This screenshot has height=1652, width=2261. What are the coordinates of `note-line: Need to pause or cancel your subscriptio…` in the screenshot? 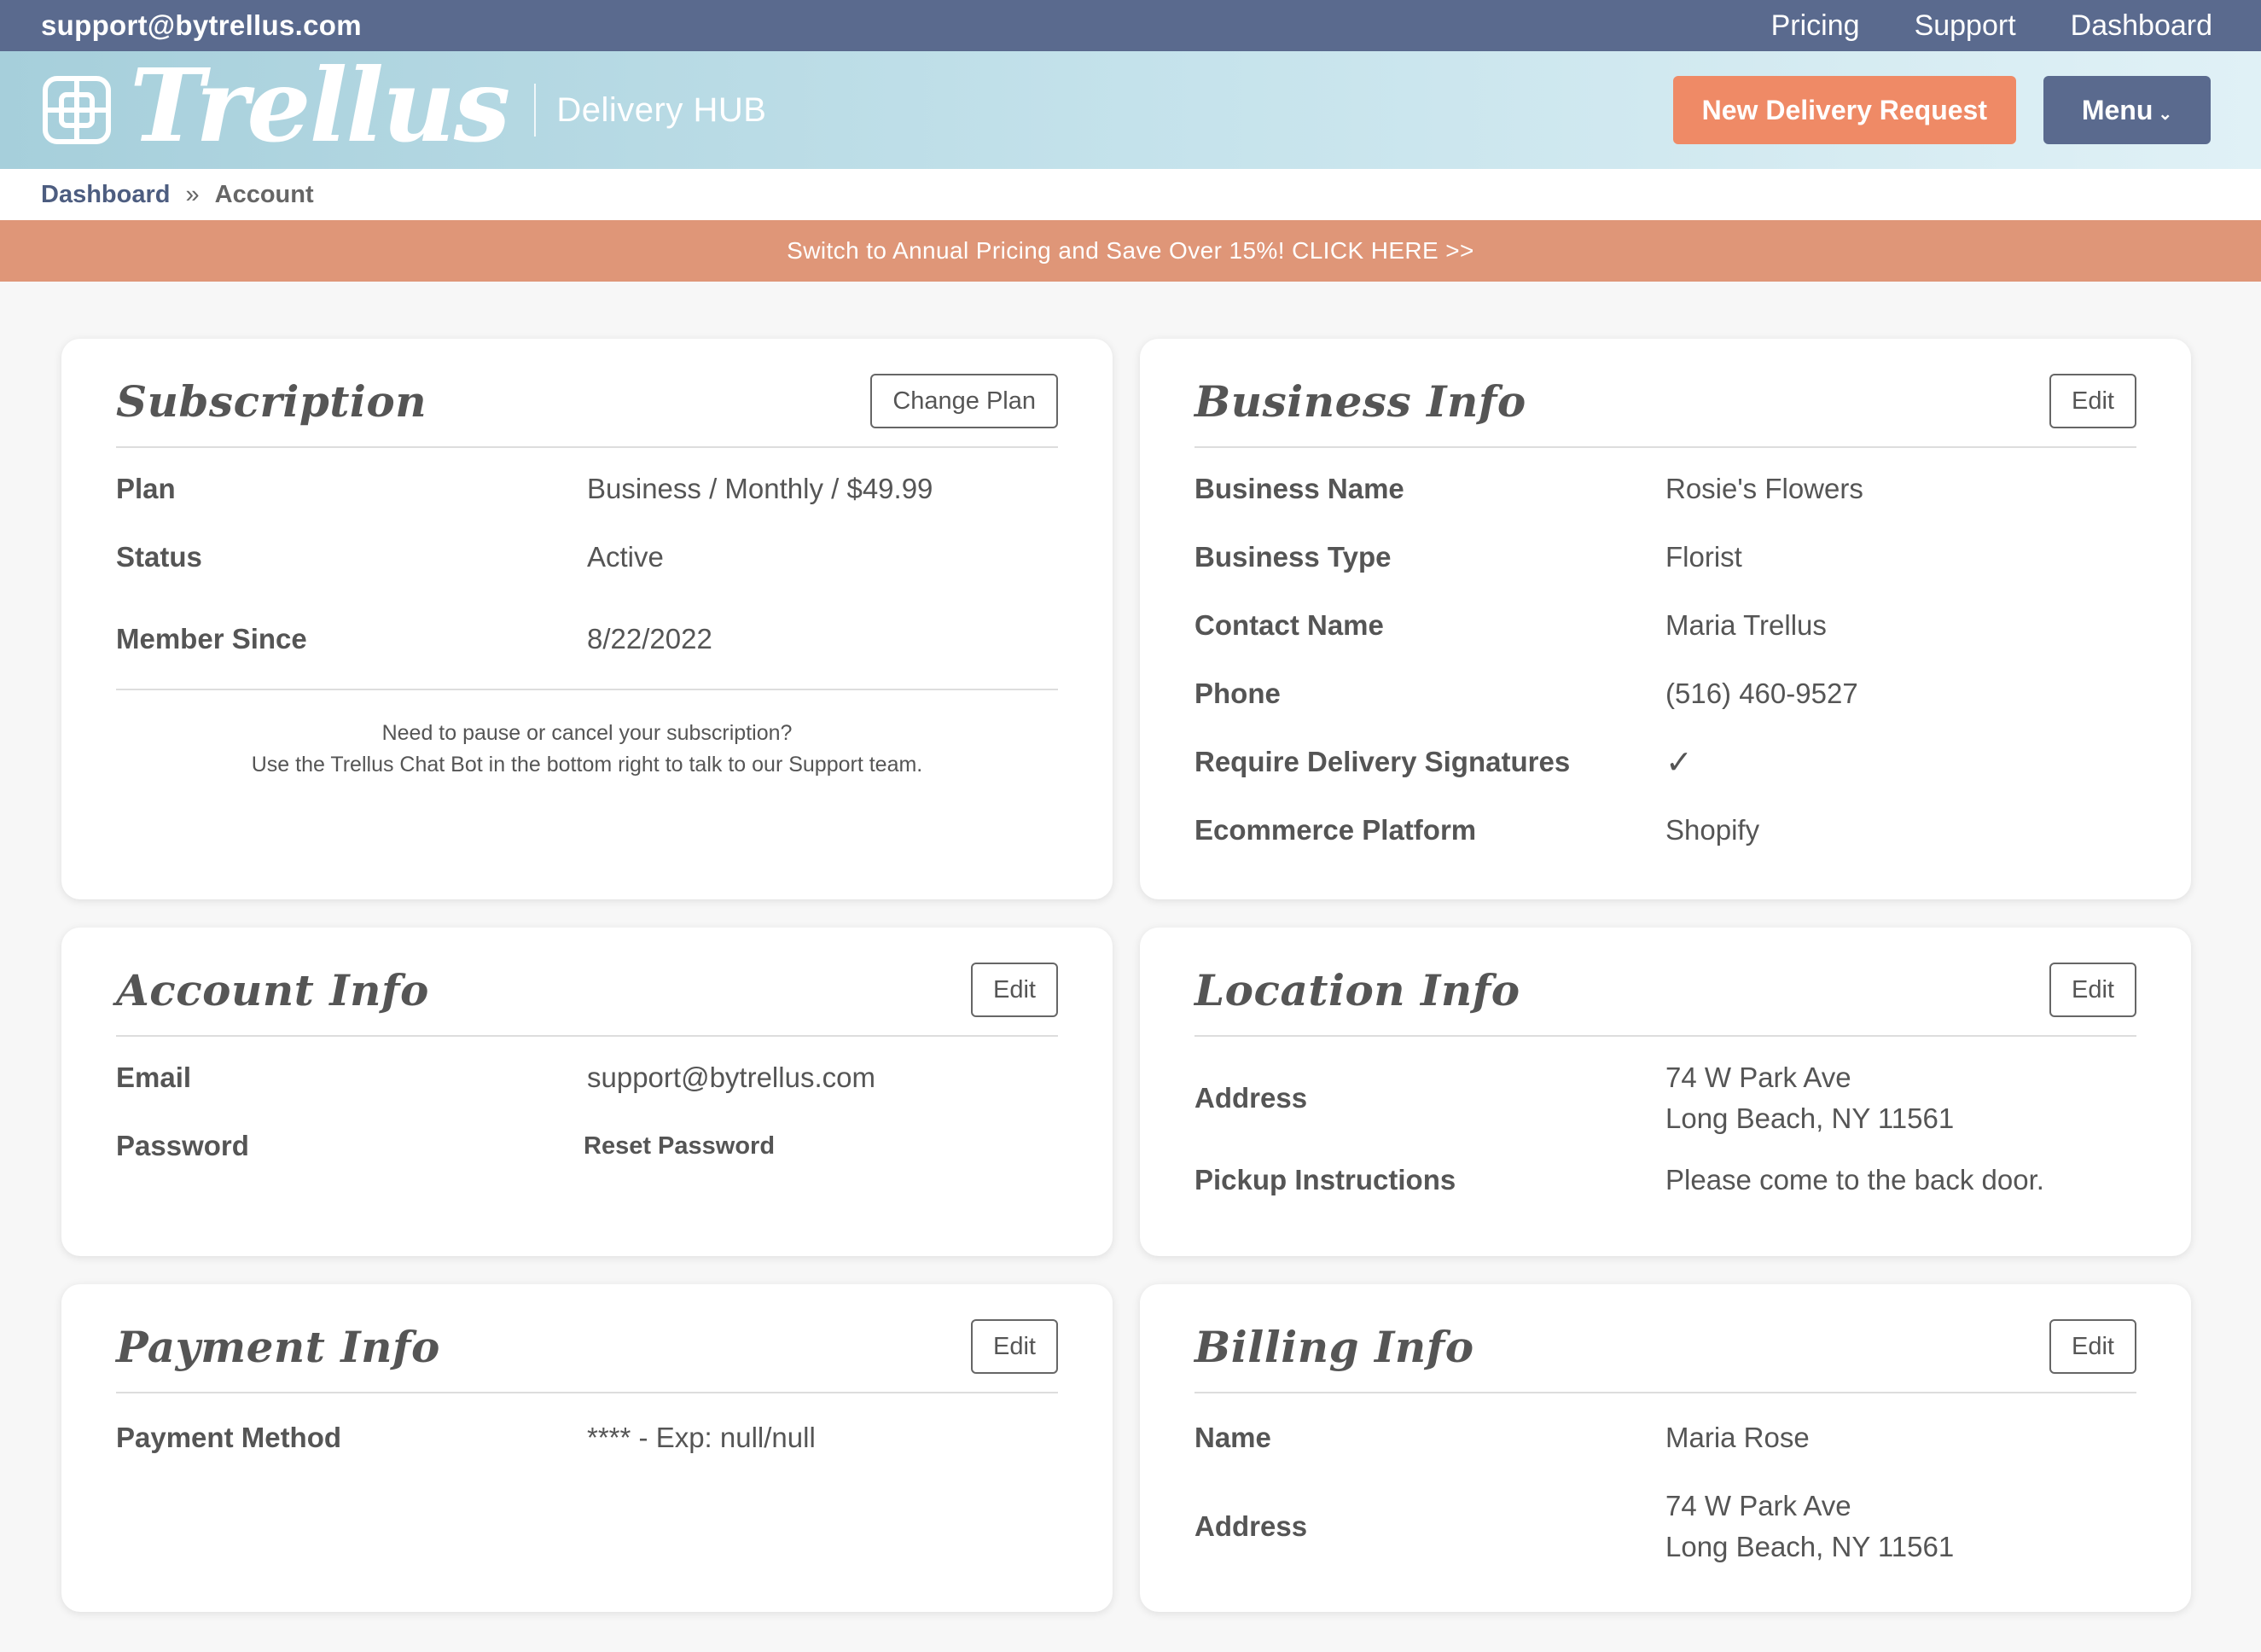 It's located at (587, 733).